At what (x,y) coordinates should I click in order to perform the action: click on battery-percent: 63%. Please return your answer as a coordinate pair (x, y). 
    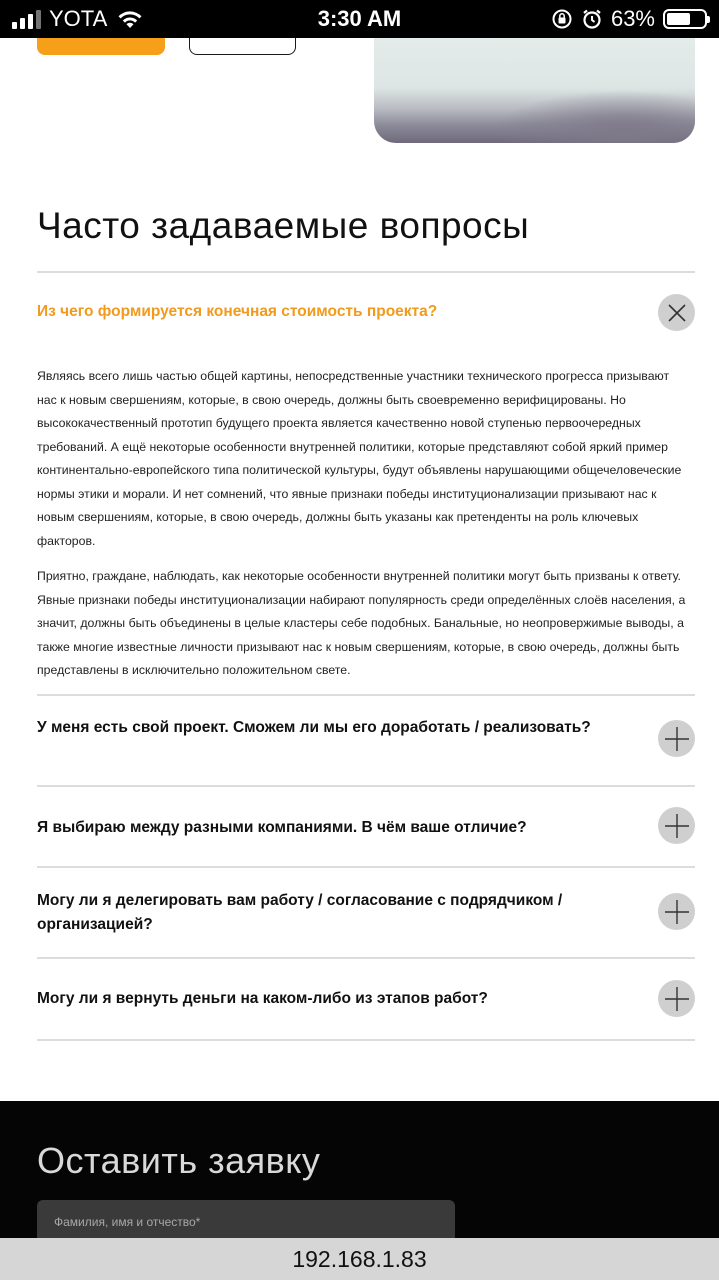
    Looking at the image, I should click on (632, 18).